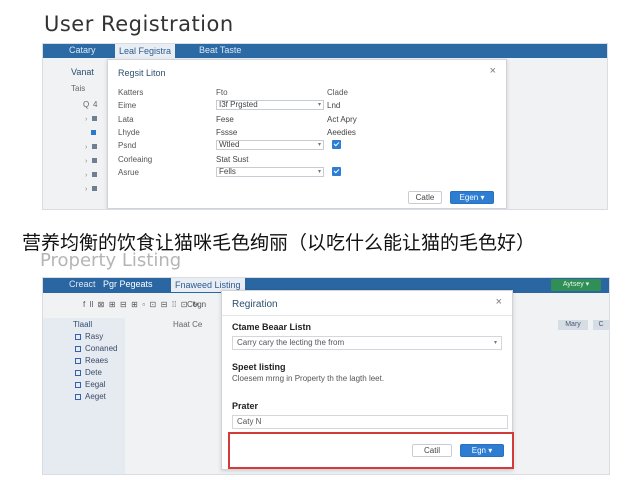  Describe the element at coordinates (145, 51) in the screenshot. I see `tab-leal-fegistra: Leal Fegistra` at that location.